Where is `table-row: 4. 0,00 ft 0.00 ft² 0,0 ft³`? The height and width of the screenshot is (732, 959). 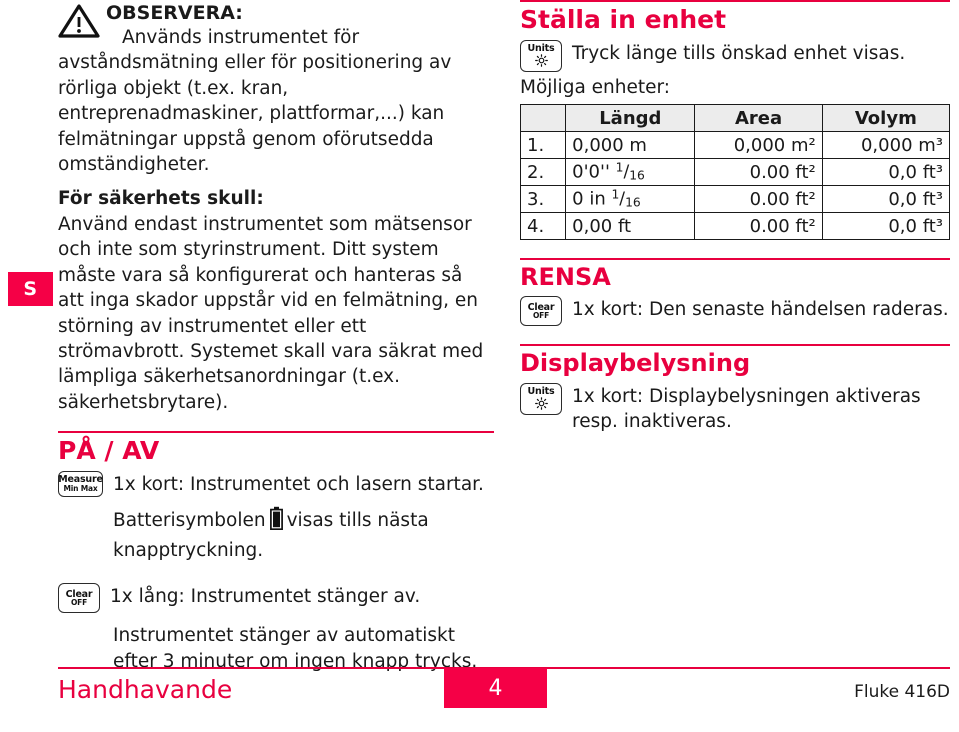
table-row: 4. 0,00 ft 0.00 ft² 0,0 ft³ is located at coordinates (735, 226).